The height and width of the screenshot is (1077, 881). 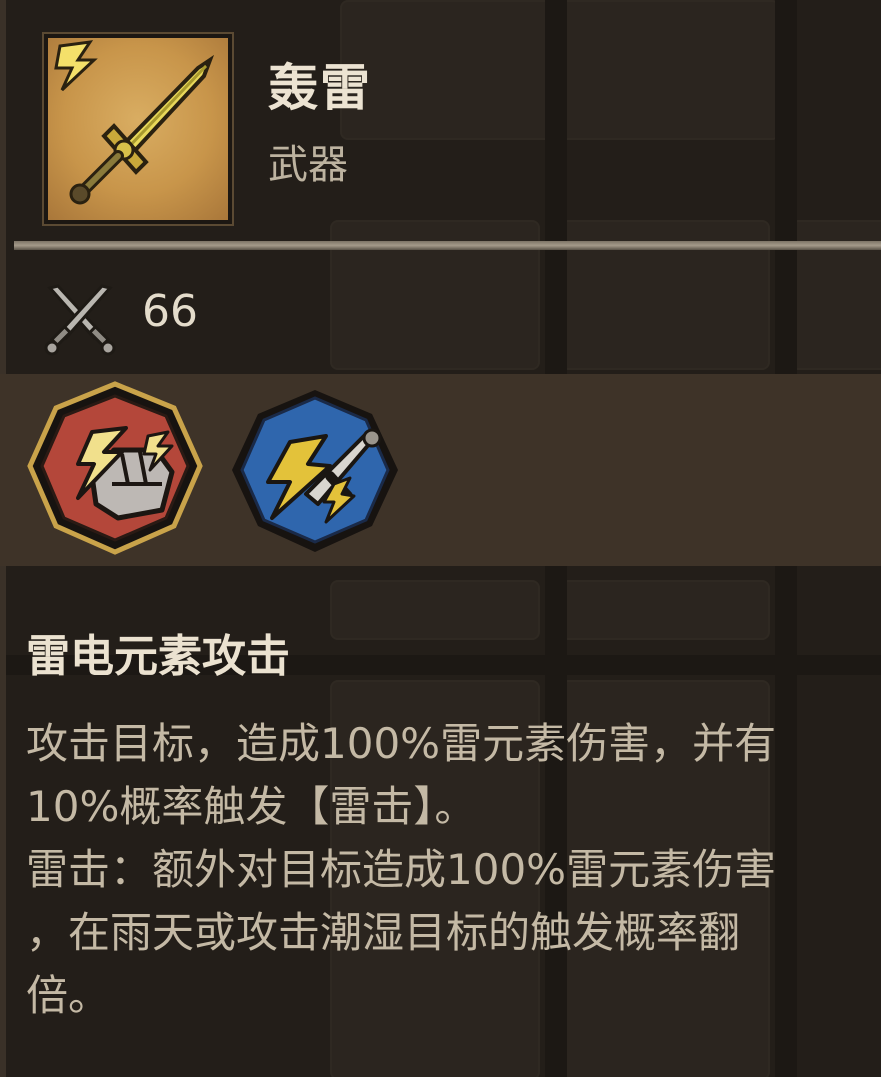 I want to click on thunder-fist-icon, so click(x=115, y=468).